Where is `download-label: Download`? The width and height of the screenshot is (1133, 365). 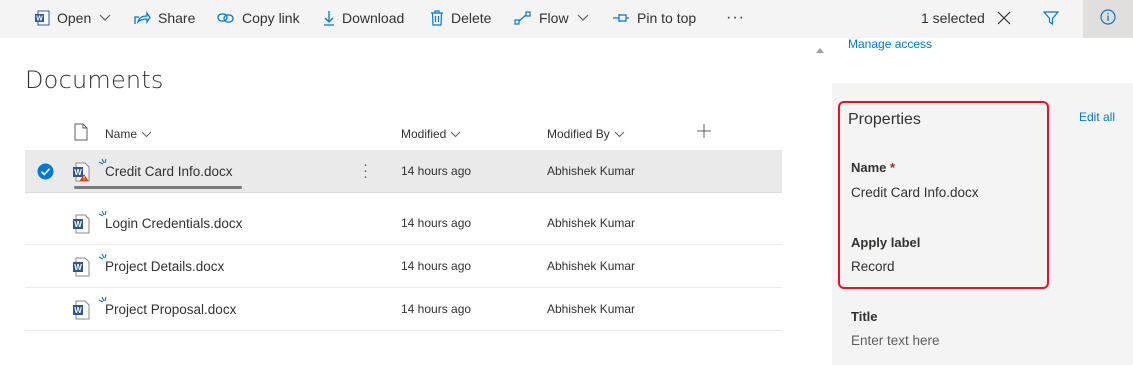
download-label: Download is located at coordinates (373, 18).